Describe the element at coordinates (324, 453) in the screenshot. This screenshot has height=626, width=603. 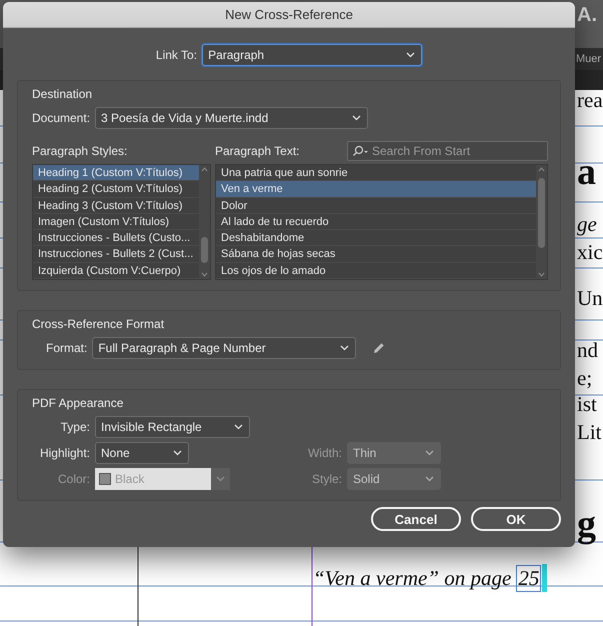
I see `field-label: Width:` at that location.